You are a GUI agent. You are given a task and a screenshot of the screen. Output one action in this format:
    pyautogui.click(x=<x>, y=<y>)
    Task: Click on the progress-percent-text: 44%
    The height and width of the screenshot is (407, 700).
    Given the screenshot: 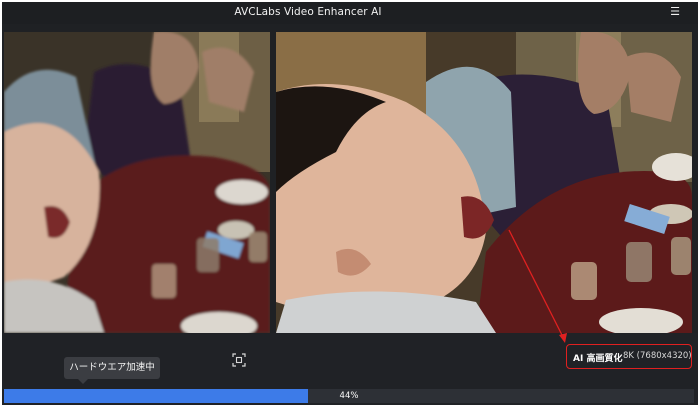 What is the action you would take?
    pyautogui.click(x=349, y=396)
    